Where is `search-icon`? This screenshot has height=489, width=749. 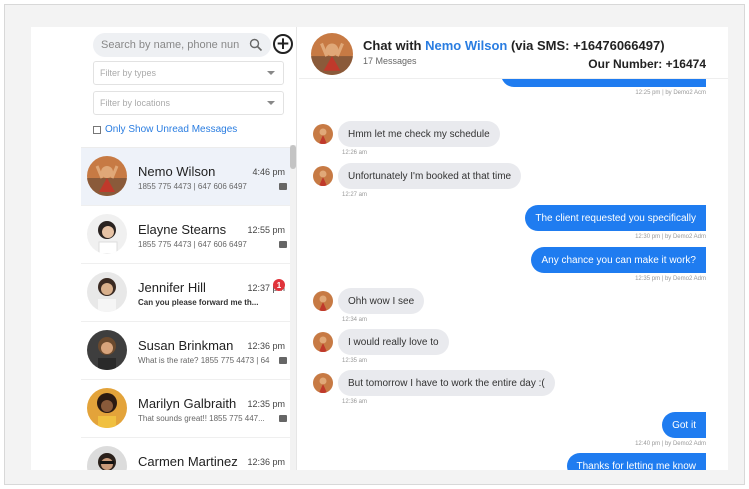 search-icon is located at coordinates (256, 45).